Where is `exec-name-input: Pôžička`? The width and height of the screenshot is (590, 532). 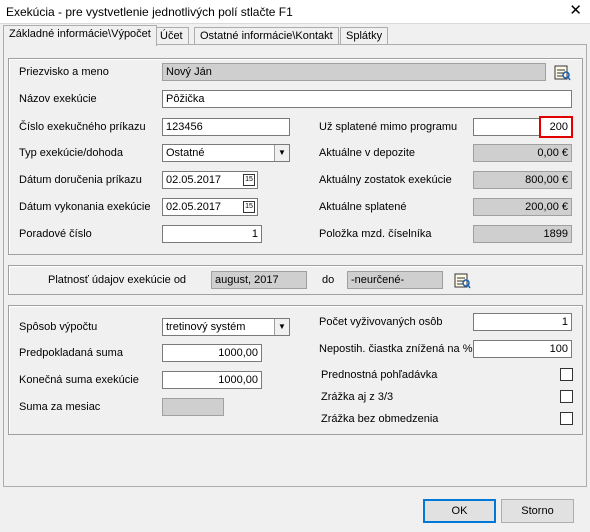 exec-name-input: Pôžička is located at coordinates (367, 99).